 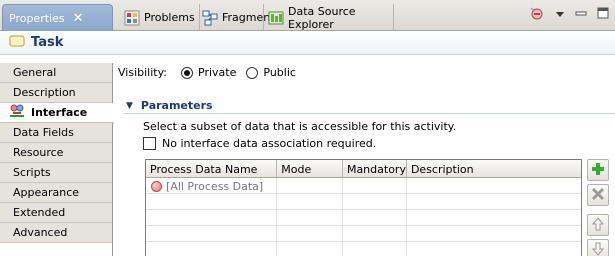 What do you see at coordinates (375, 169) in the screenshot?
I see `column-header-mandatory: Mandatory` at bounding box center [375, 169].